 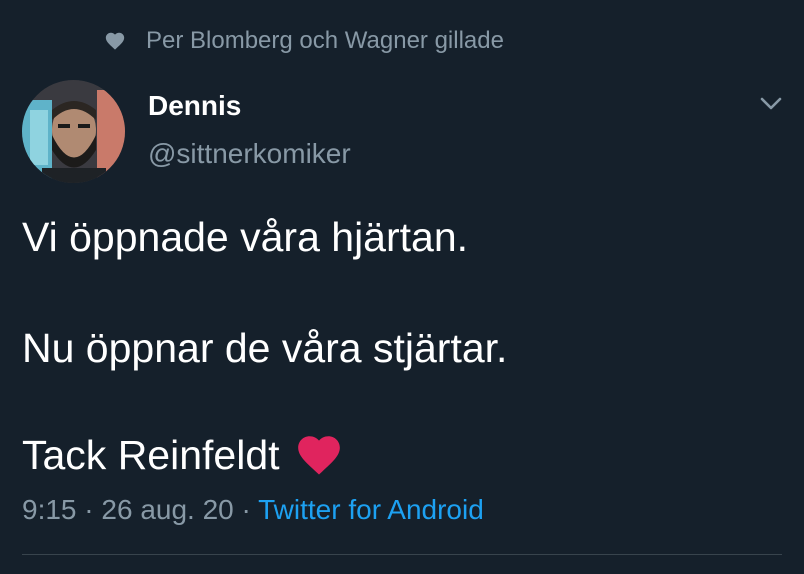 I want to click on chevron-down-icon, so click(x=771, y=104).